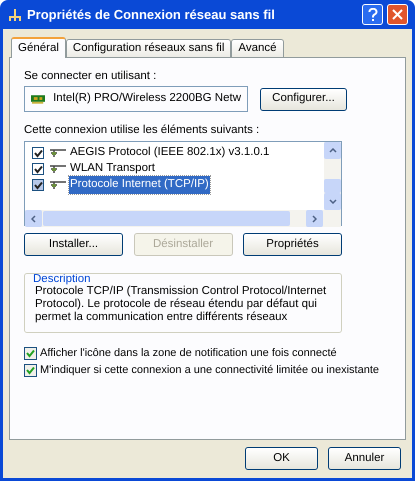 The height and width of the screenshot is (481, 415). Describe the element at coordinates (142, 130) in the screenshot. I see `list-label: Cette connexion utilise les éléments suivants :` at that location.